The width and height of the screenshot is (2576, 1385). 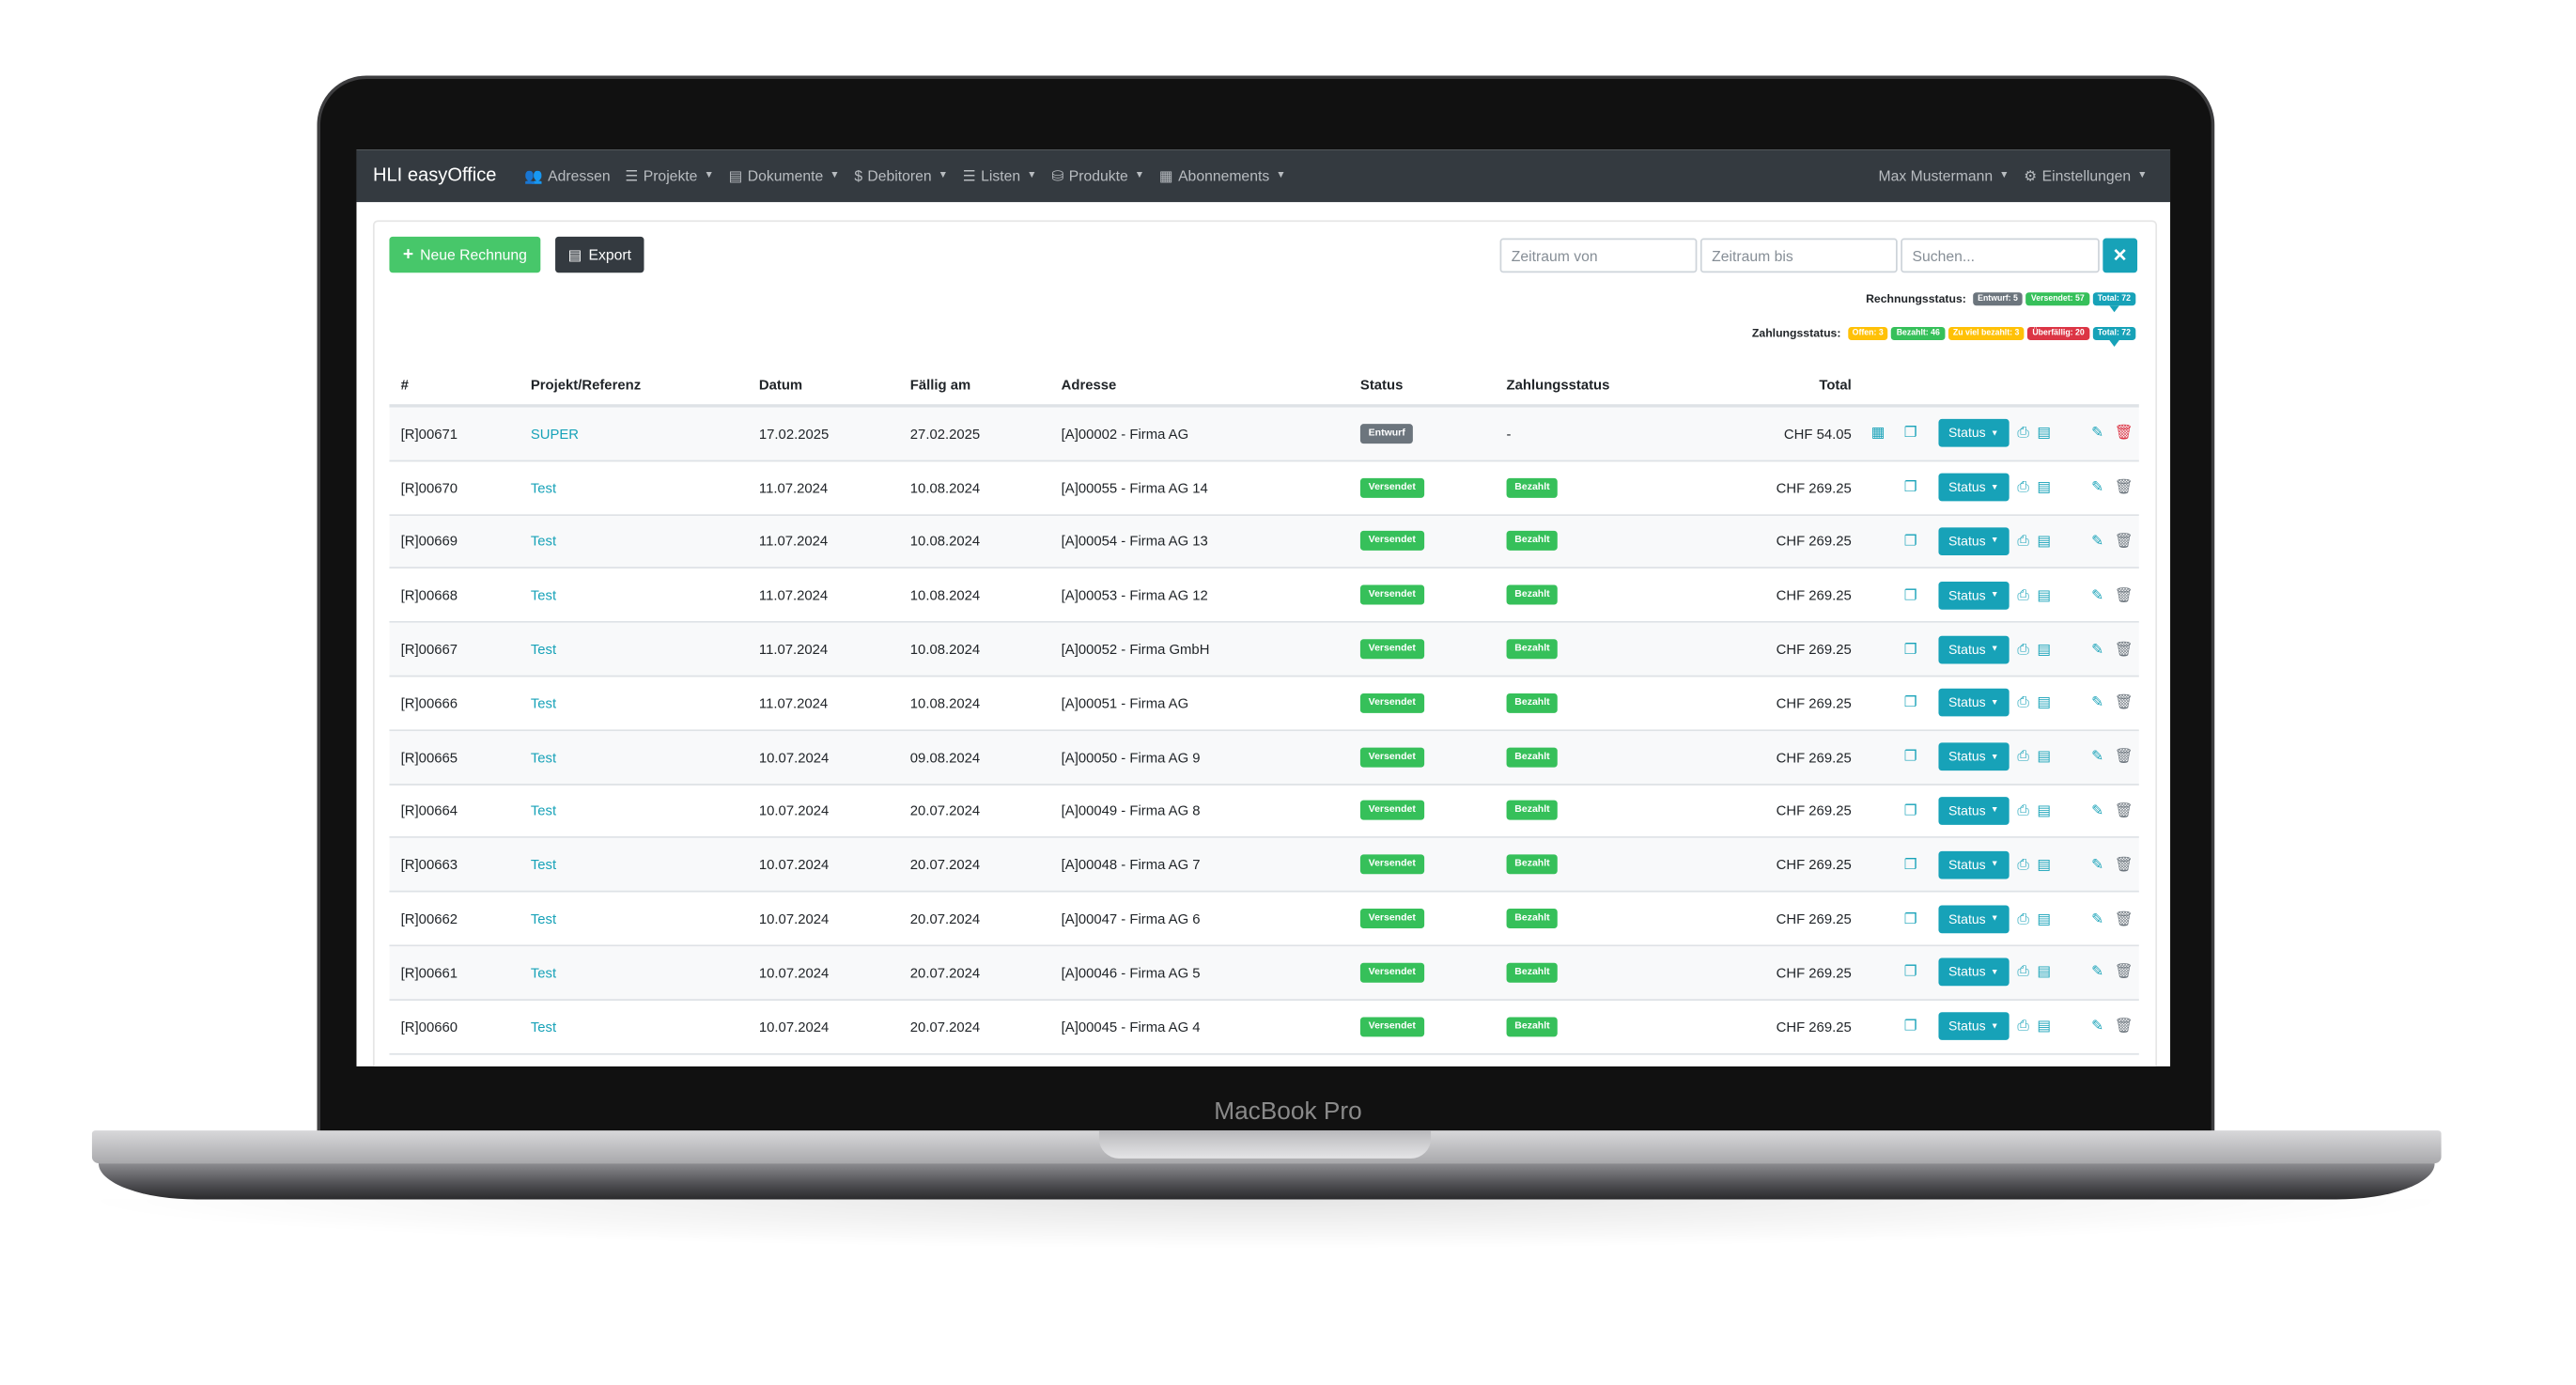 I want to click on address-value: [A]00047 - Firma AG 6, so click(x=1131, y=919).